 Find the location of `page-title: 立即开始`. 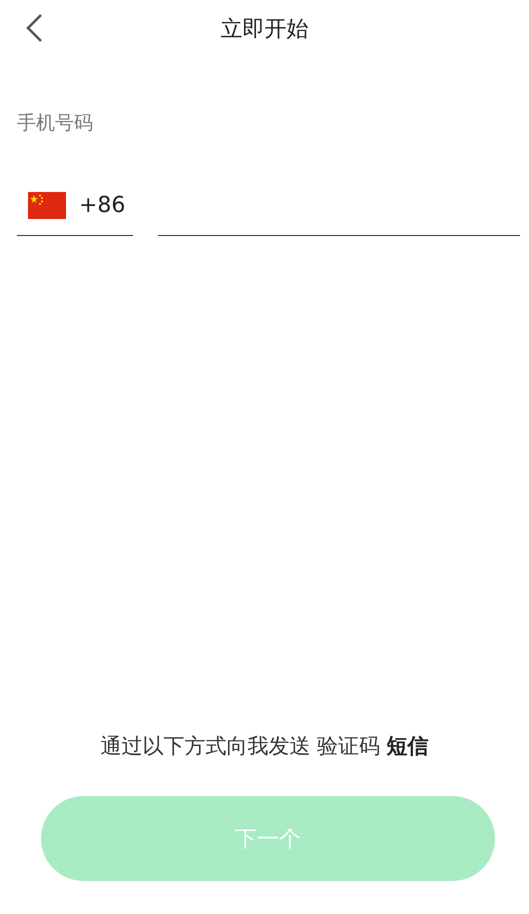

page-title: 立即开始 is located at coordinates (264, 30).